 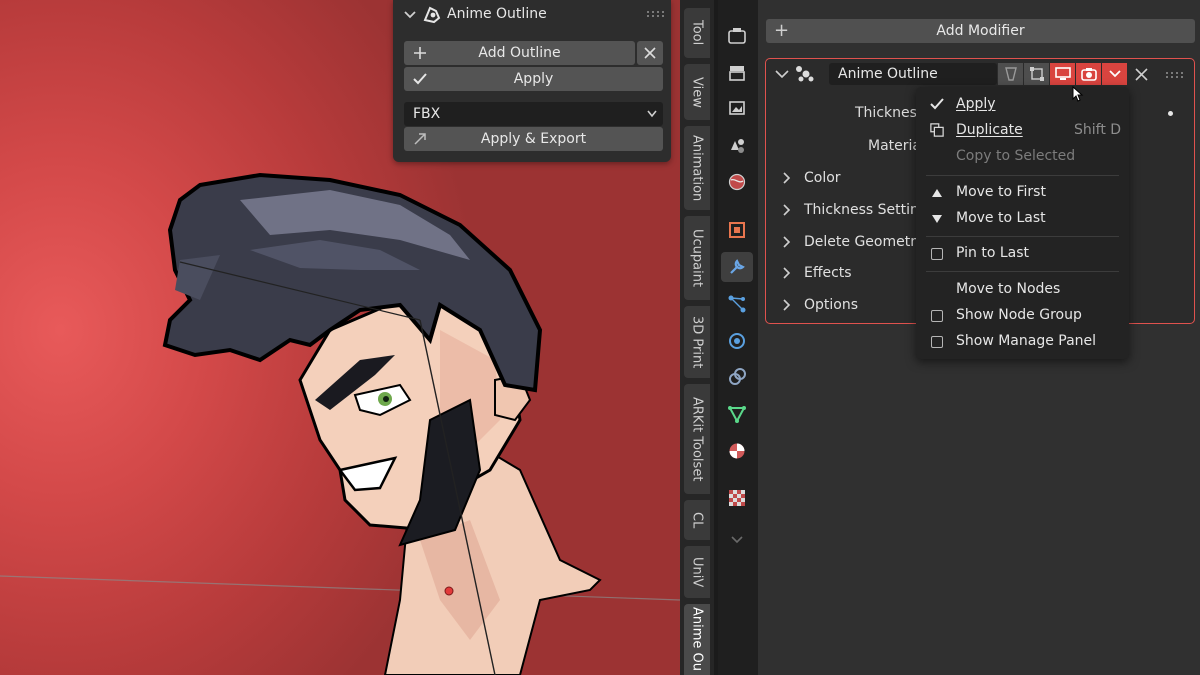 What do you see at coordinates (737, 498) in the screenshot?
I see `texture-properties-icon` at bounding box center [737, 498].